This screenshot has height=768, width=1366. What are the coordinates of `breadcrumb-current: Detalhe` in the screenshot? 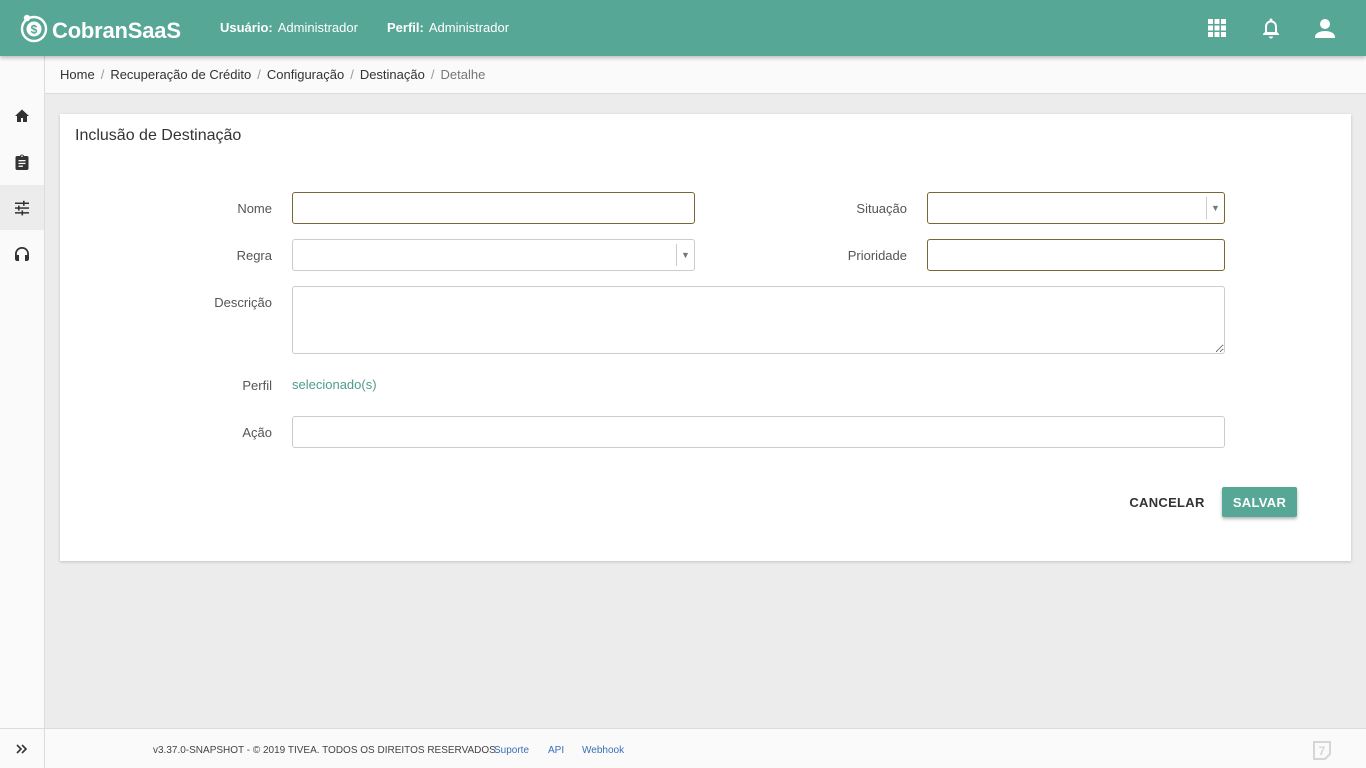 It's located at (463, 74).